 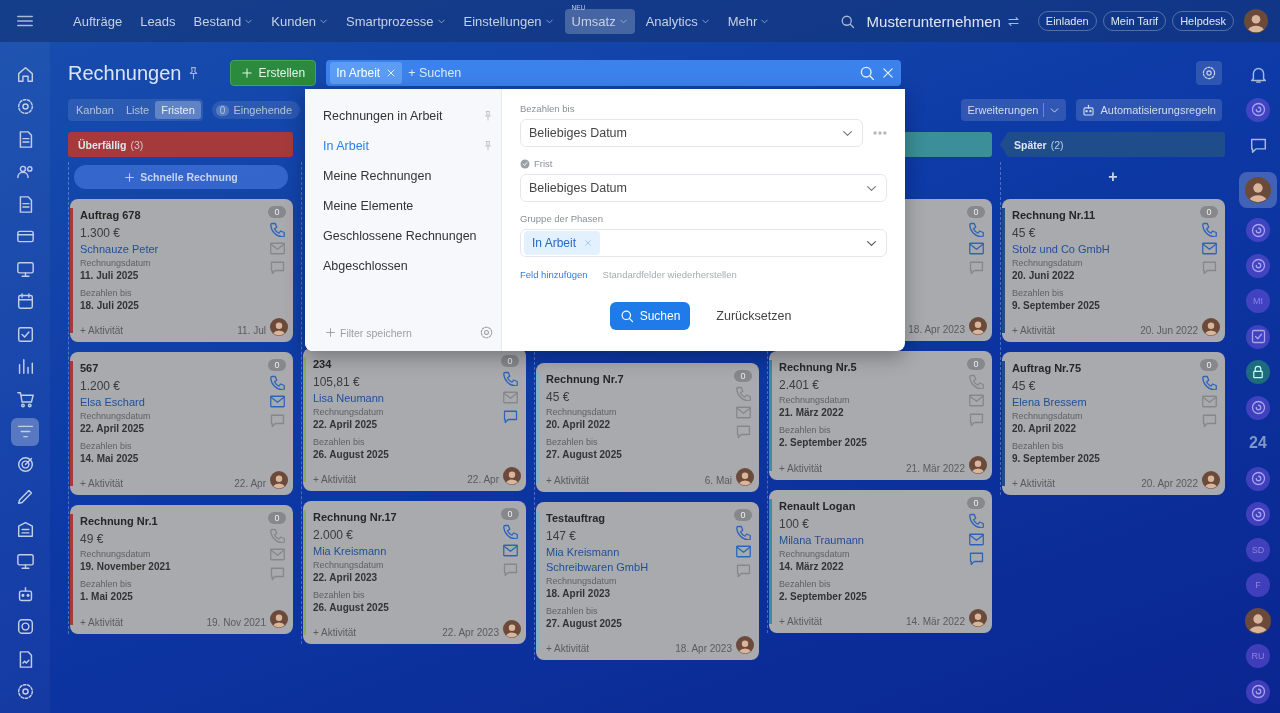 I want to click on filter-preset: Meine Elemente, so click(x=408, y=206).